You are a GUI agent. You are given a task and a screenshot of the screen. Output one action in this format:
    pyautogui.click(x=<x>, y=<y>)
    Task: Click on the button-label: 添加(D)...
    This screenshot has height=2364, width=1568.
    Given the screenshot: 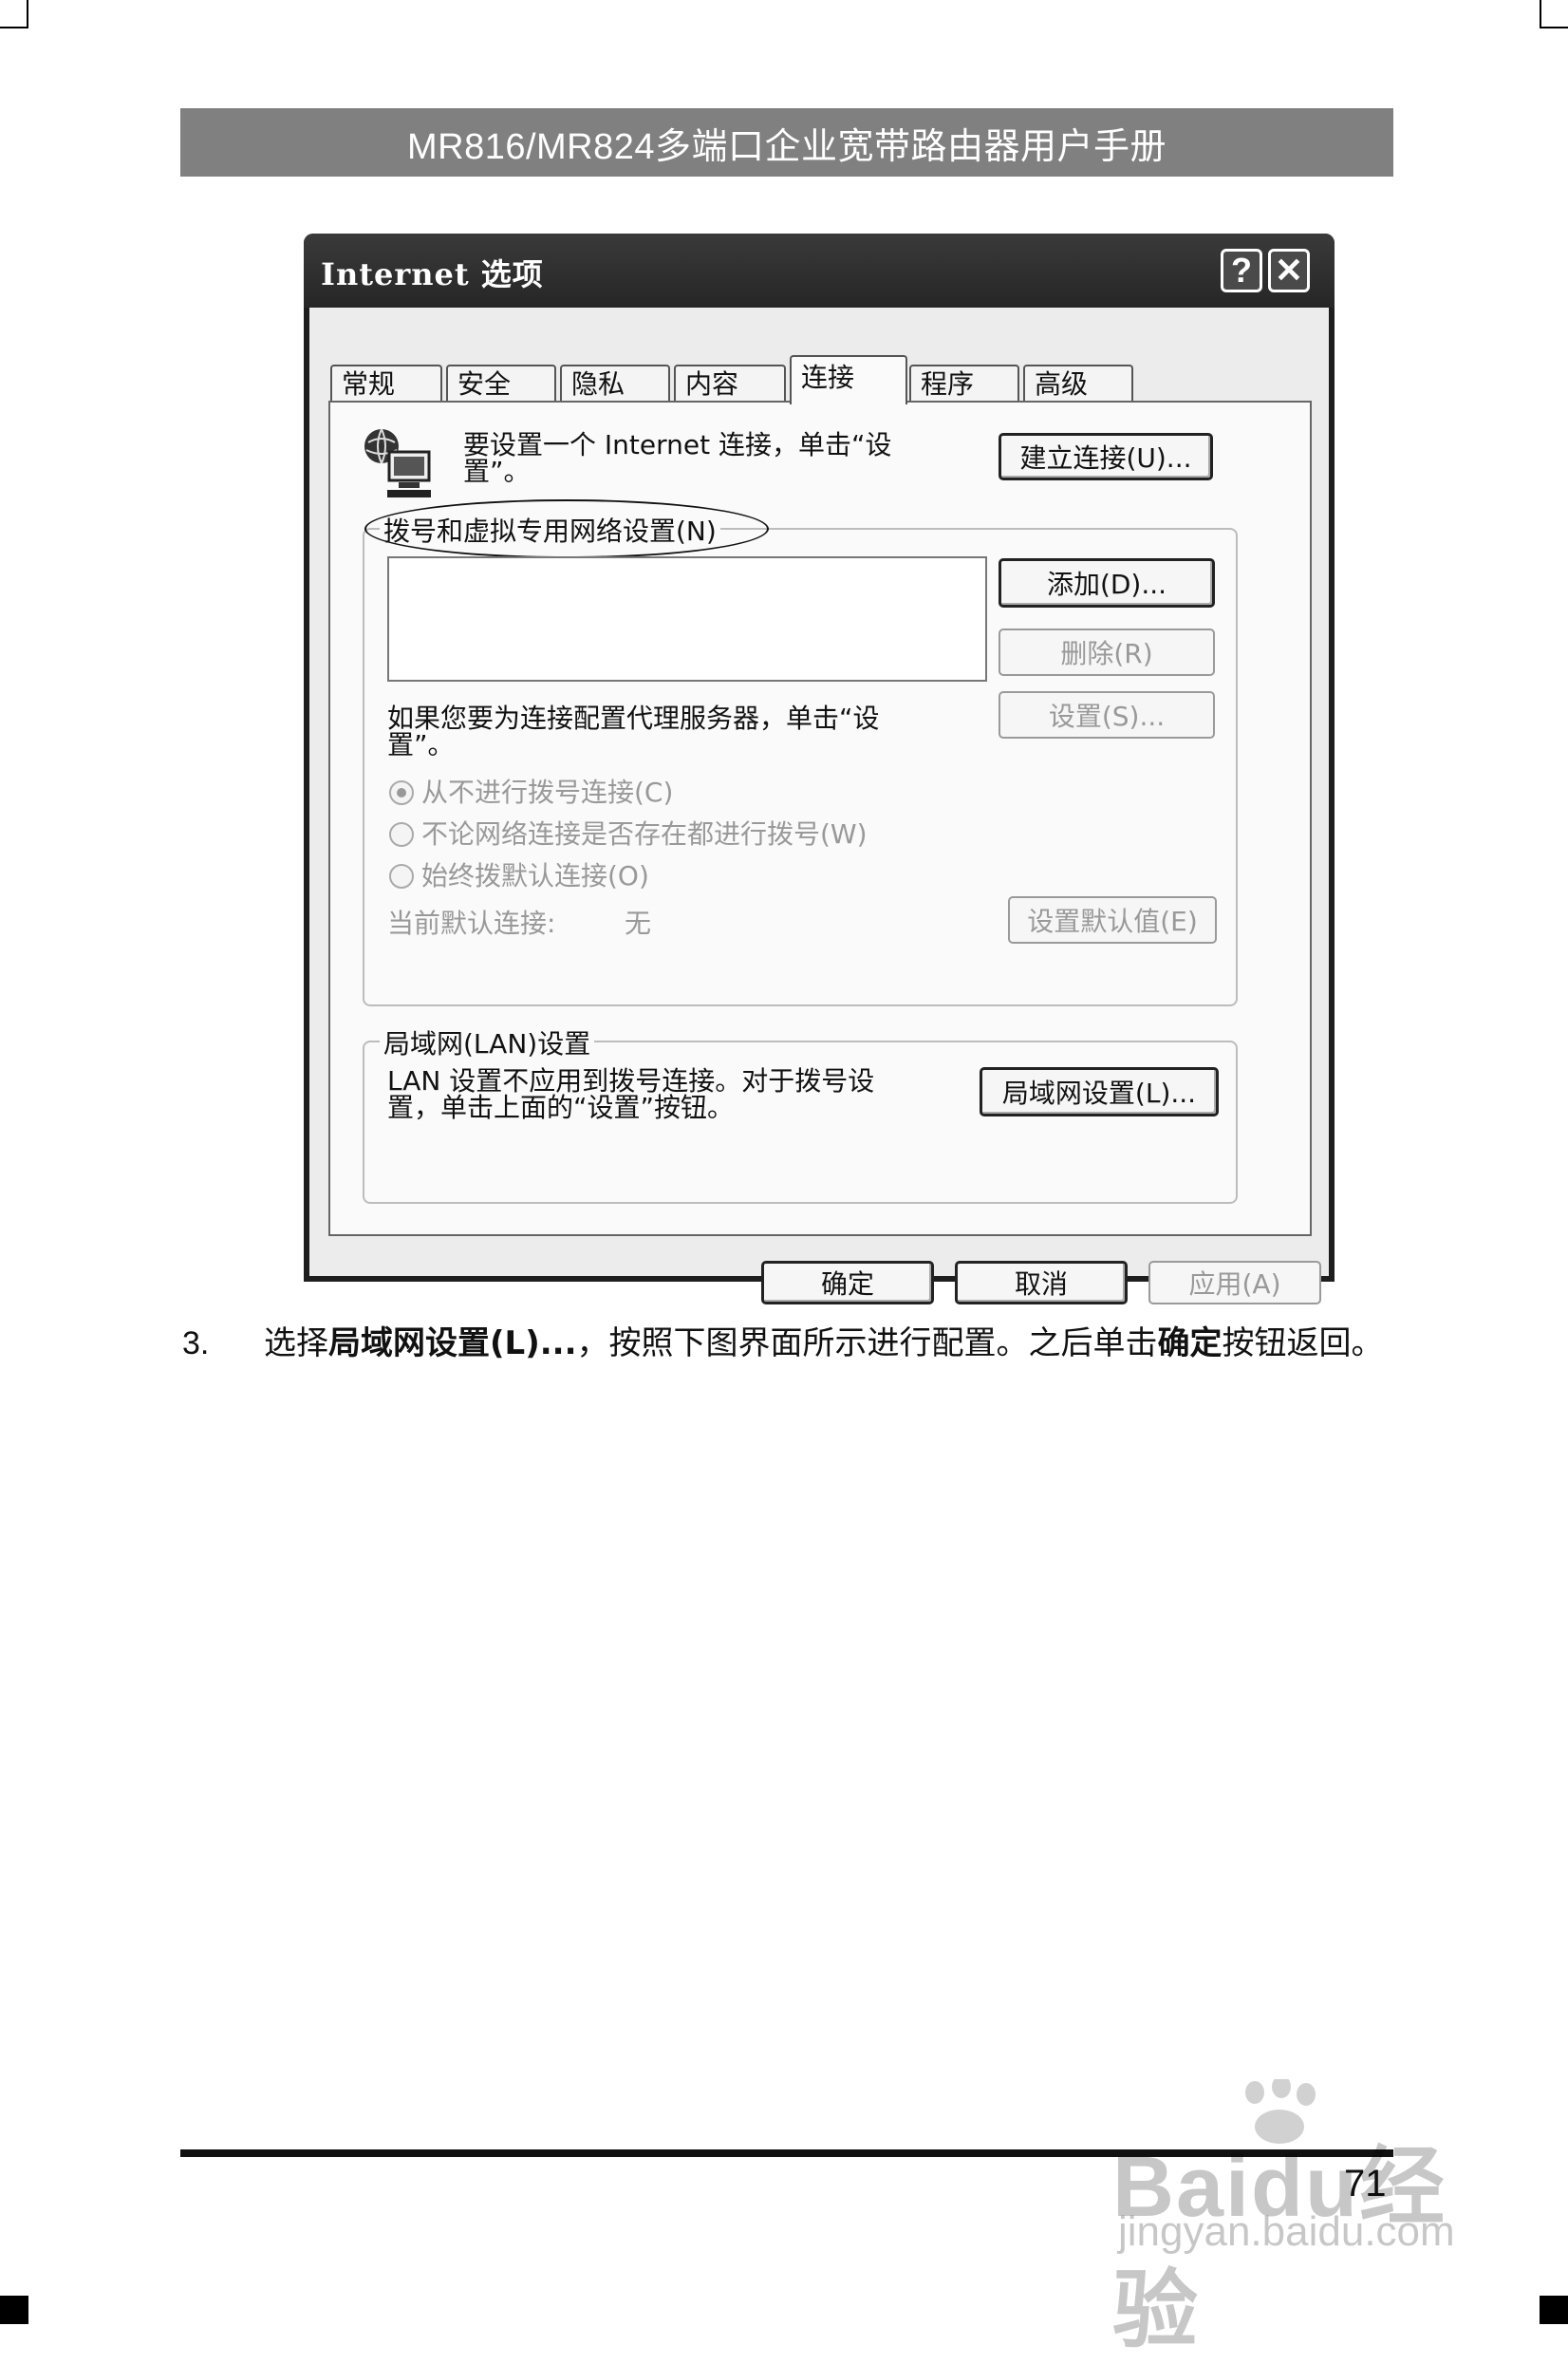 What is the action you would take?
    pyautogui.click(x=1106, y=584)
    